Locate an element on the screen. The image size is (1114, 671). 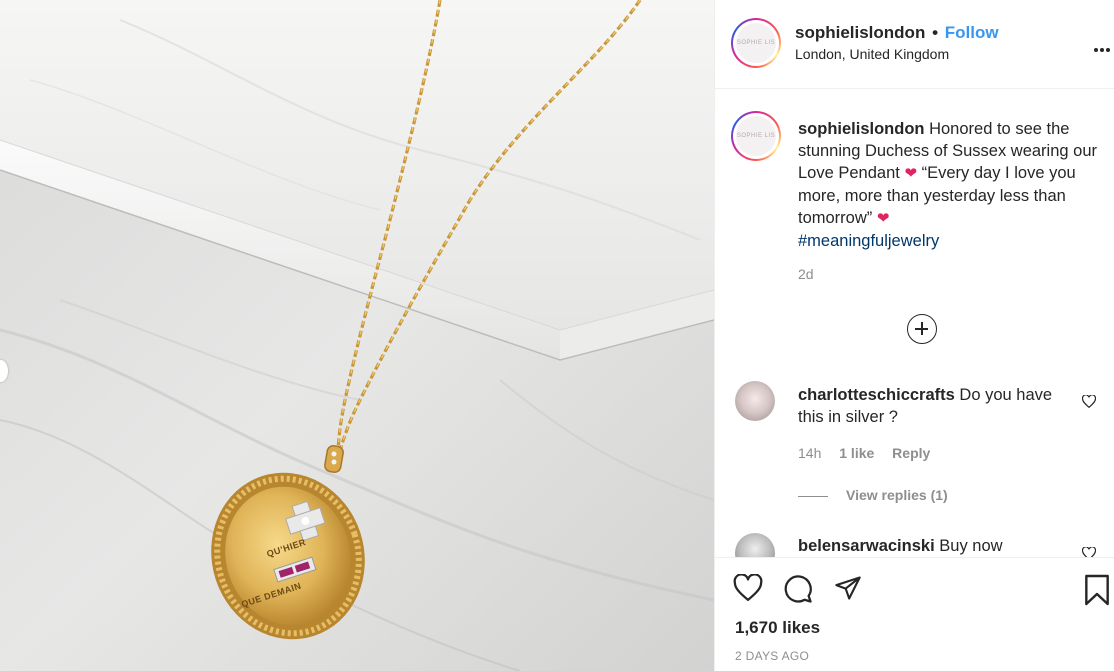
paper-plane-icon is located at coordinates (848, 589).